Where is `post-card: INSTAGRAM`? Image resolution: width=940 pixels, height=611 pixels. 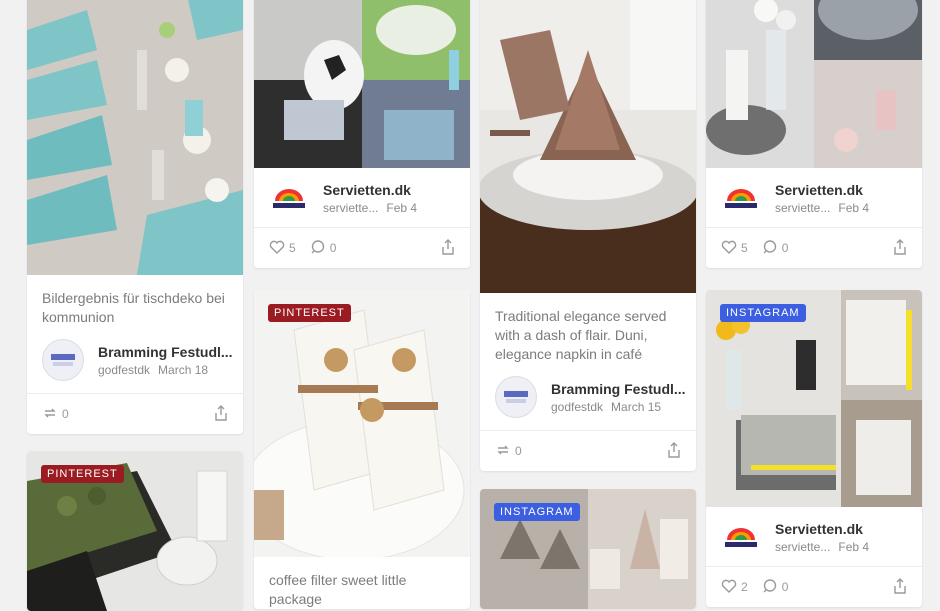
post-card: INSTAGRAM is located at coordinates (588, 549).